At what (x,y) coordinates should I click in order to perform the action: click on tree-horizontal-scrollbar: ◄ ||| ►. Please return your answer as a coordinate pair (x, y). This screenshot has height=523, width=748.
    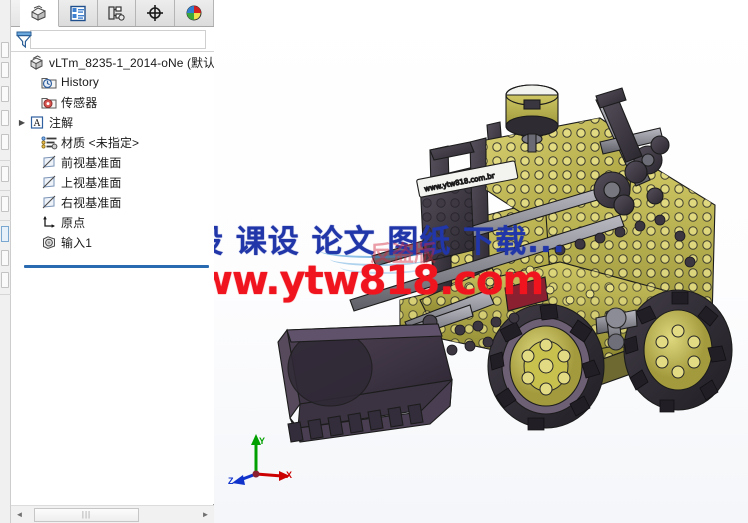
    Looking at the image, I should click on (112, 514).